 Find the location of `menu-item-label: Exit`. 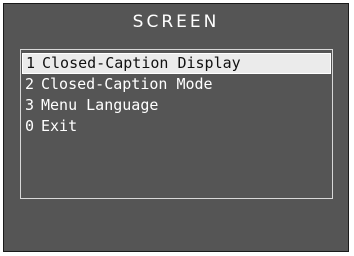

menu-item-label: Exit is located at coordinates (59, 126).